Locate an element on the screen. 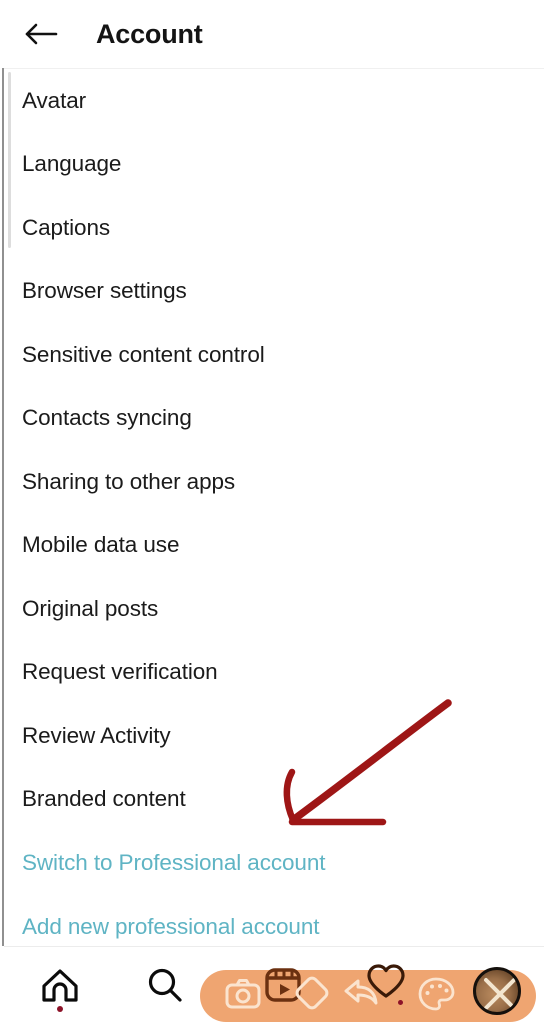  nav-item-profile is located at coordinates (497, 991).